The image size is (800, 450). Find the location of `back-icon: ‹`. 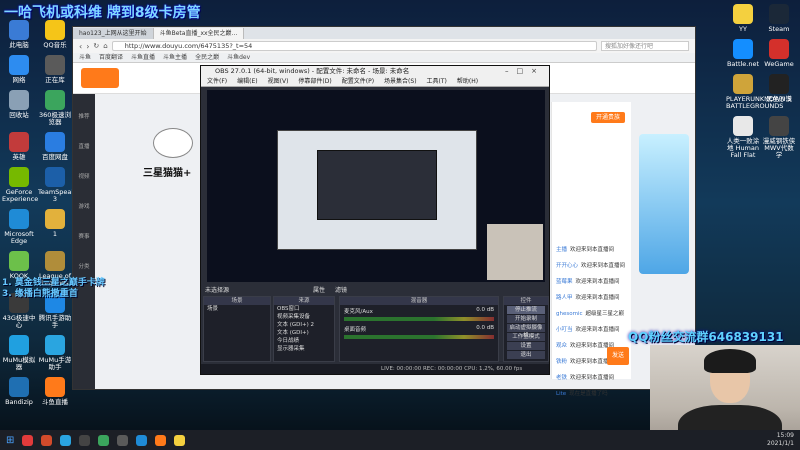

back-icon: ‹ is located at coordinates (80, 46).